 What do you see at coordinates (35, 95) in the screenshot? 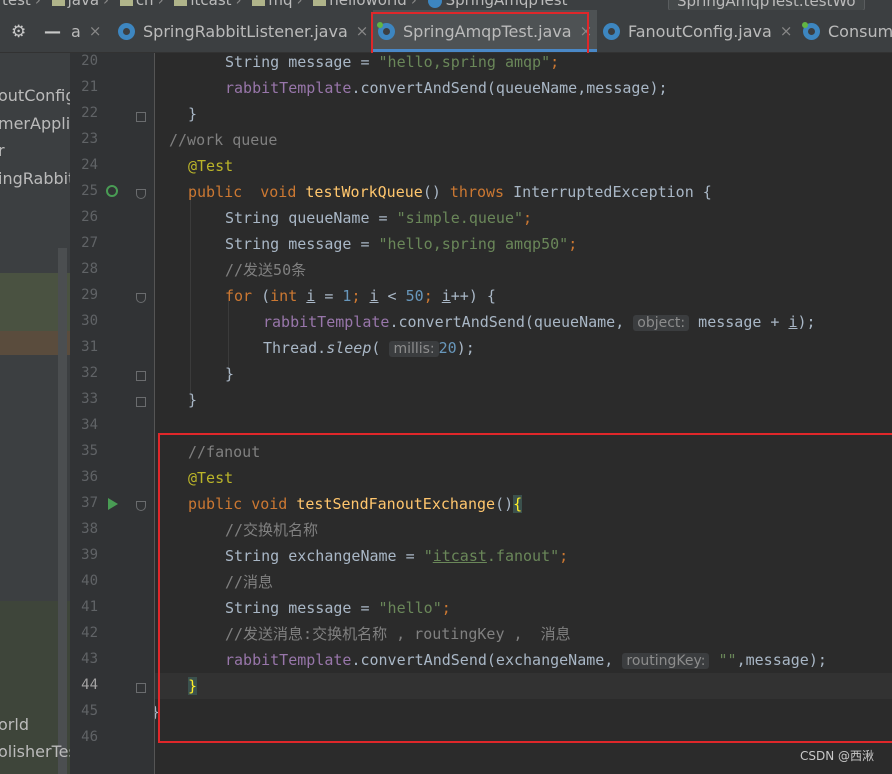
I see `project-item: outConfig` at bounding box center [35, 95].